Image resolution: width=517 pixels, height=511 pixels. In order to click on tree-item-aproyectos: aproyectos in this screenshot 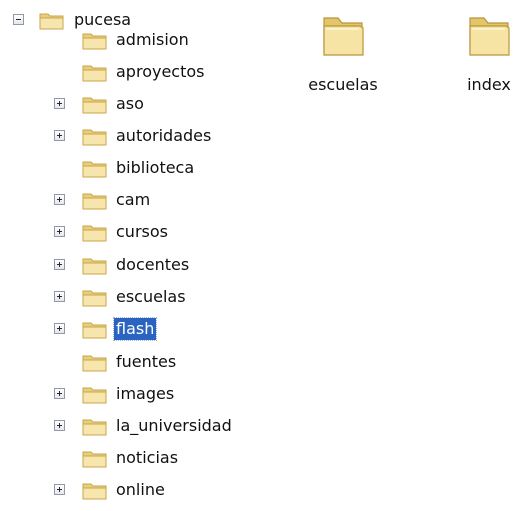, I will do `click(145, 72)`.